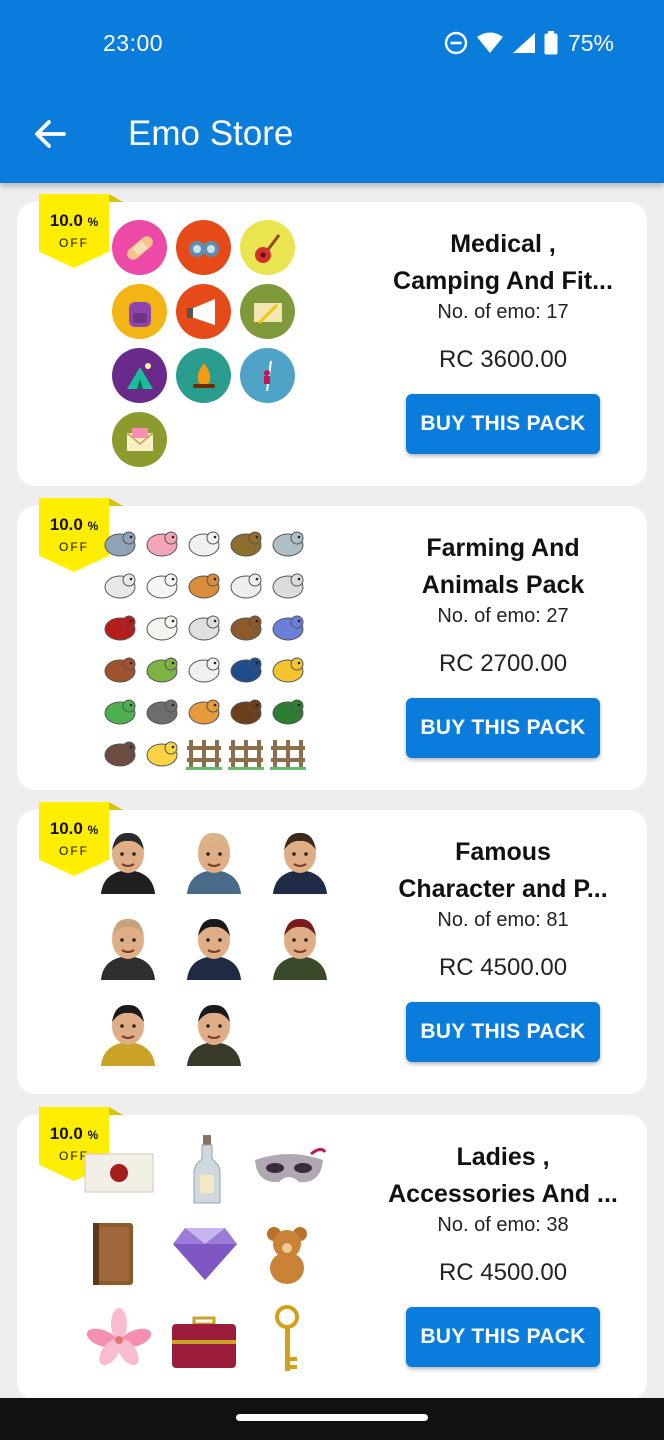  Describe the element at coordinates (128, 947) in the screenshot. I see `blond-man-avatar-icon` at that location.